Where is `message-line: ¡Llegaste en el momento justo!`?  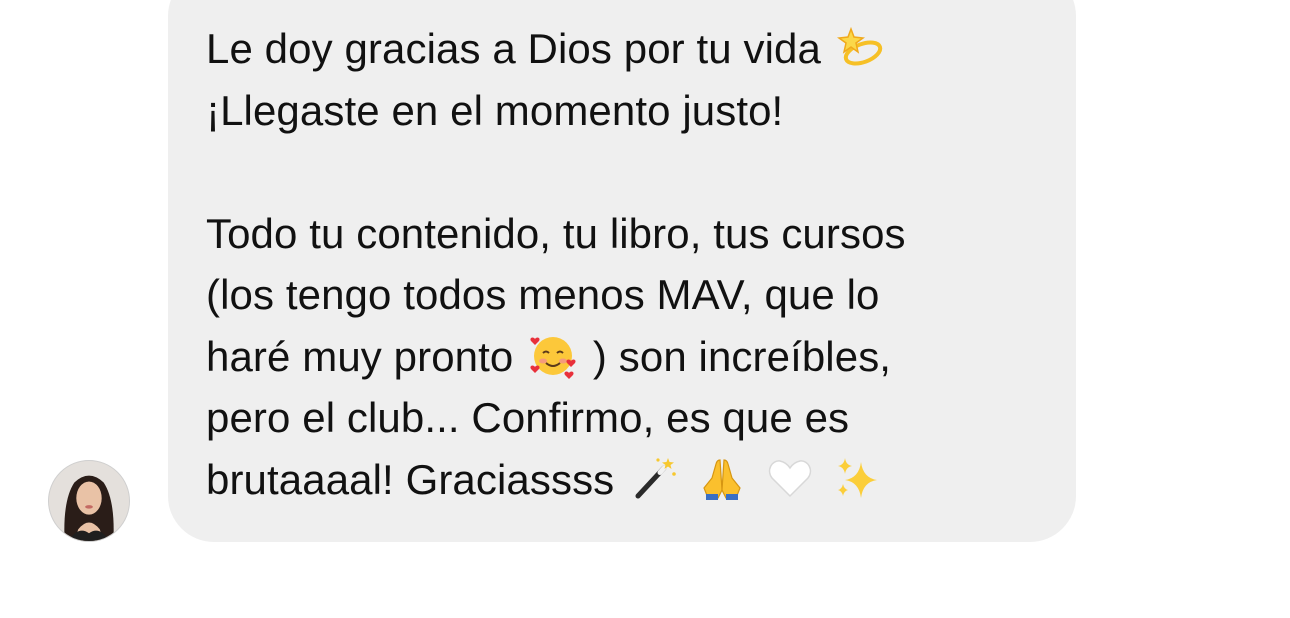
message-line: ¡Llegaste en el momento justo! is located at coordinates (623, 111).